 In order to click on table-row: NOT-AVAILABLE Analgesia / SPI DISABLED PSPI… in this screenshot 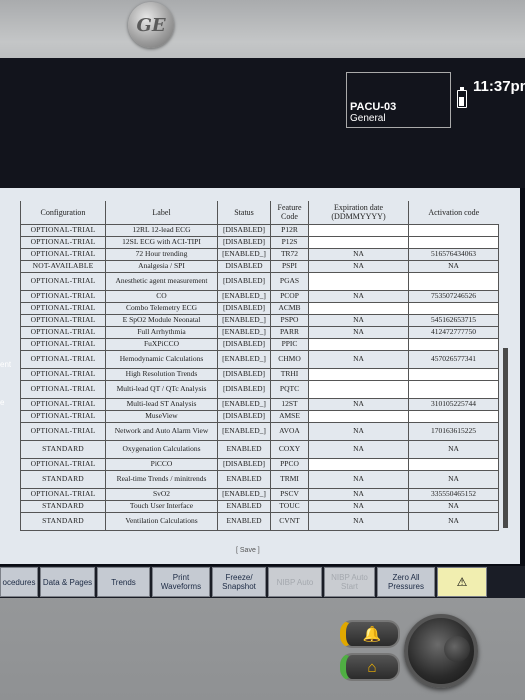, I will do `click(259, 266)`.